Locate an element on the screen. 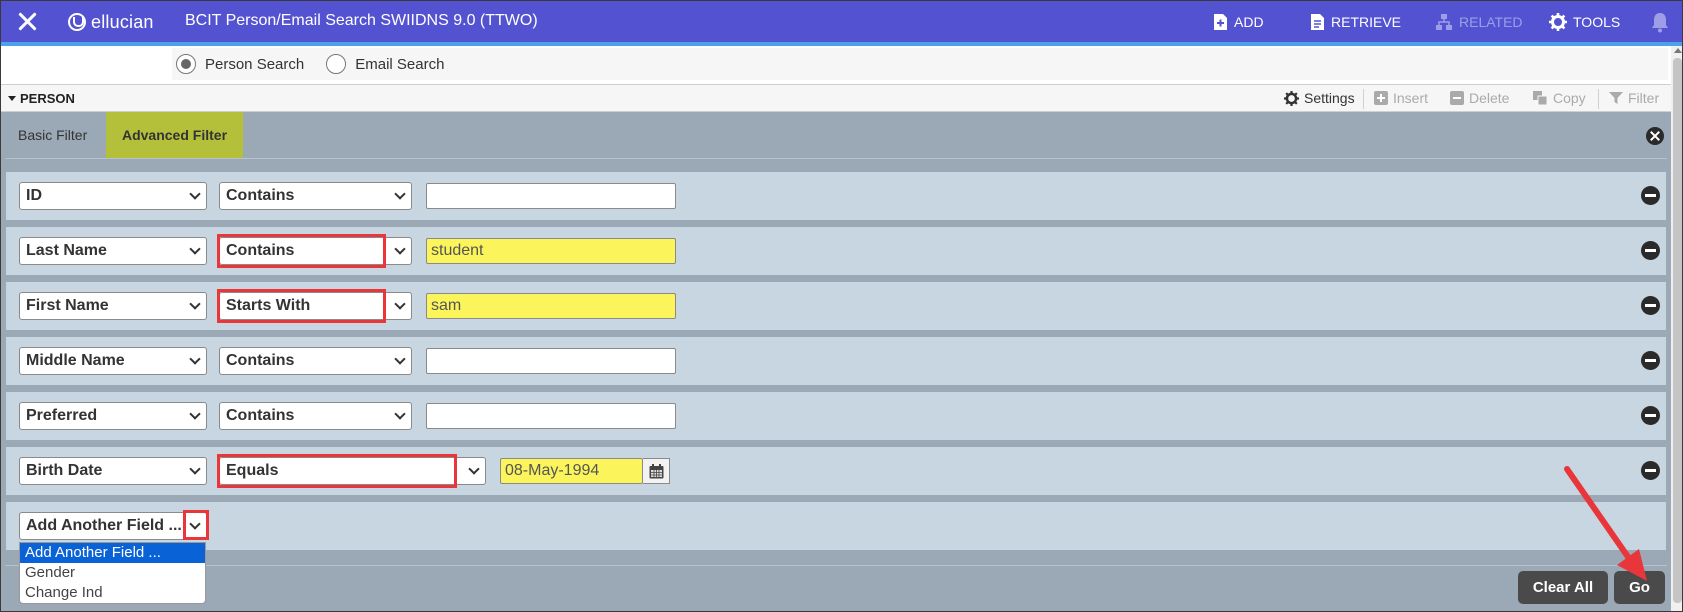 This screenshot has width=1683, height=612. filter-row: First Name Starts With sam is located at coordinates (836, 306).